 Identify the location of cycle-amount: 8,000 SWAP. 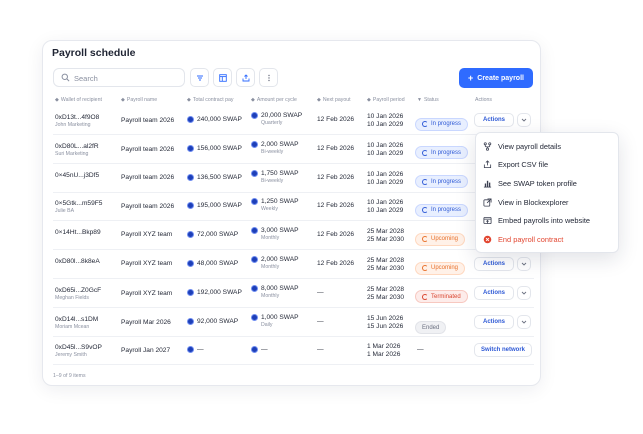
(280, 288).